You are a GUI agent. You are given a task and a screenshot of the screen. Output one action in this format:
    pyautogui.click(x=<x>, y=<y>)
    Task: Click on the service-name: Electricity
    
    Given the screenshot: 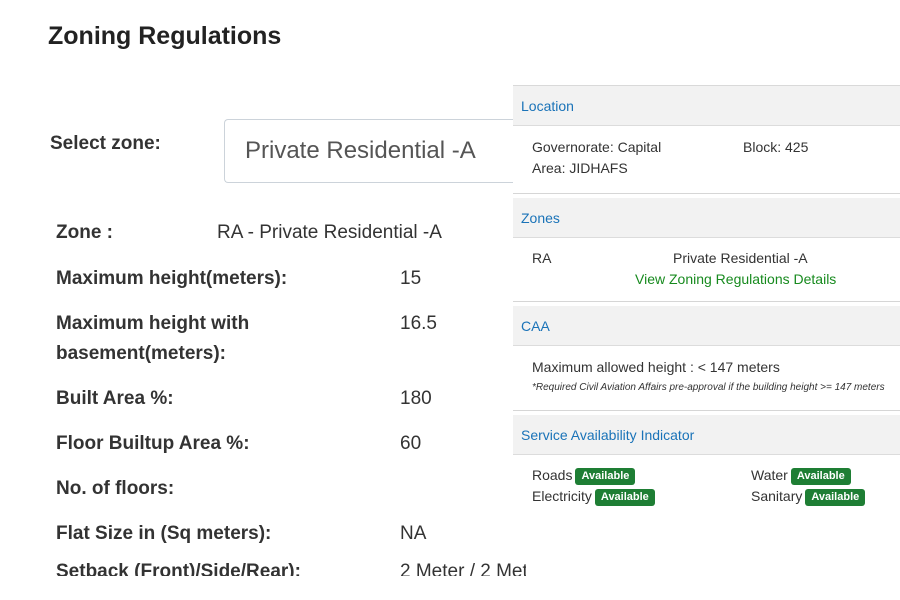 What is the action you would take?
    pyautogui.click(x=562, y=496)
    